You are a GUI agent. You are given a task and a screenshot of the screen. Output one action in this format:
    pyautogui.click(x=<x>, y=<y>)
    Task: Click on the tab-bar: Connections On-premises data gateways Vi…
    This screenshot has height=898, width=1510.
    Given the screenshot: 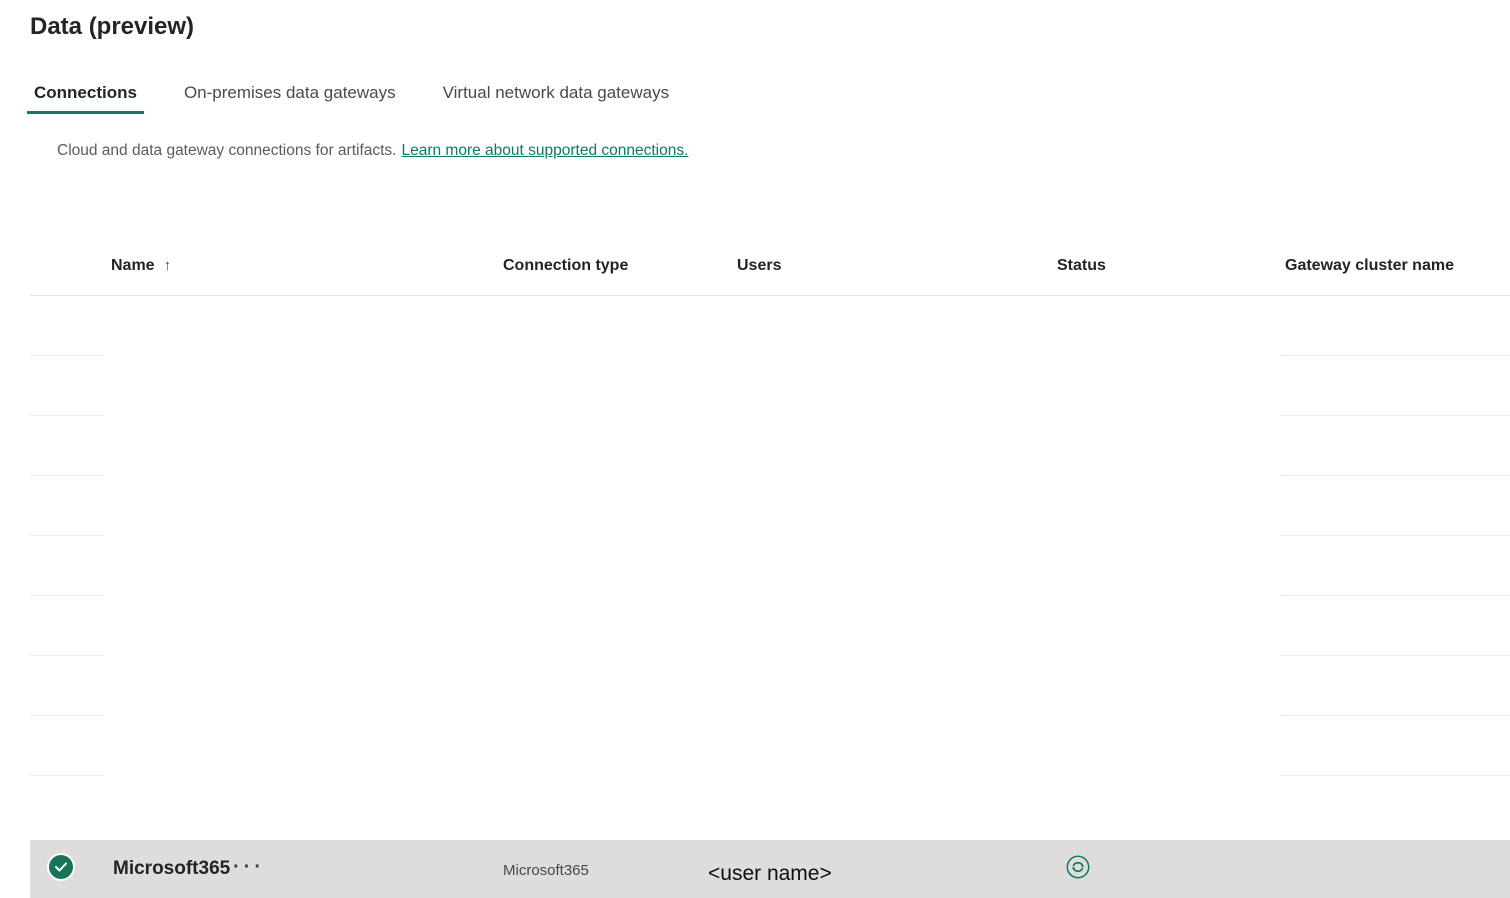 What is the action you would take?
    pyautogui.click(x=351, y=98)
    